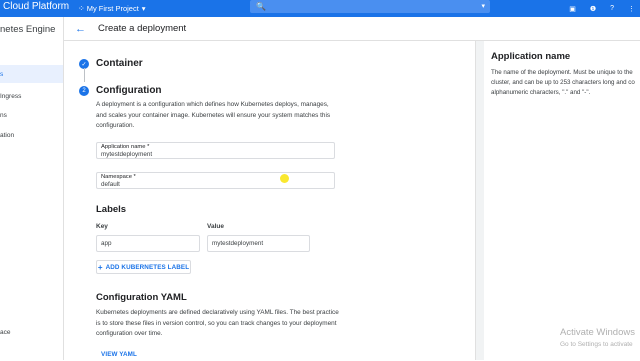 This screenshot has height=361, width=640. Describe the element at coordinates (147, 267) in the screenshot. I see `button-label: ADD KUBERNETES LABEL` at that location.